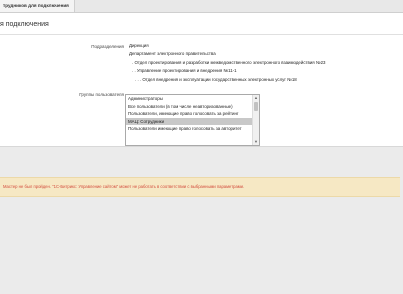  I want to click on departments-label: Подразделения, so click(107, 46).